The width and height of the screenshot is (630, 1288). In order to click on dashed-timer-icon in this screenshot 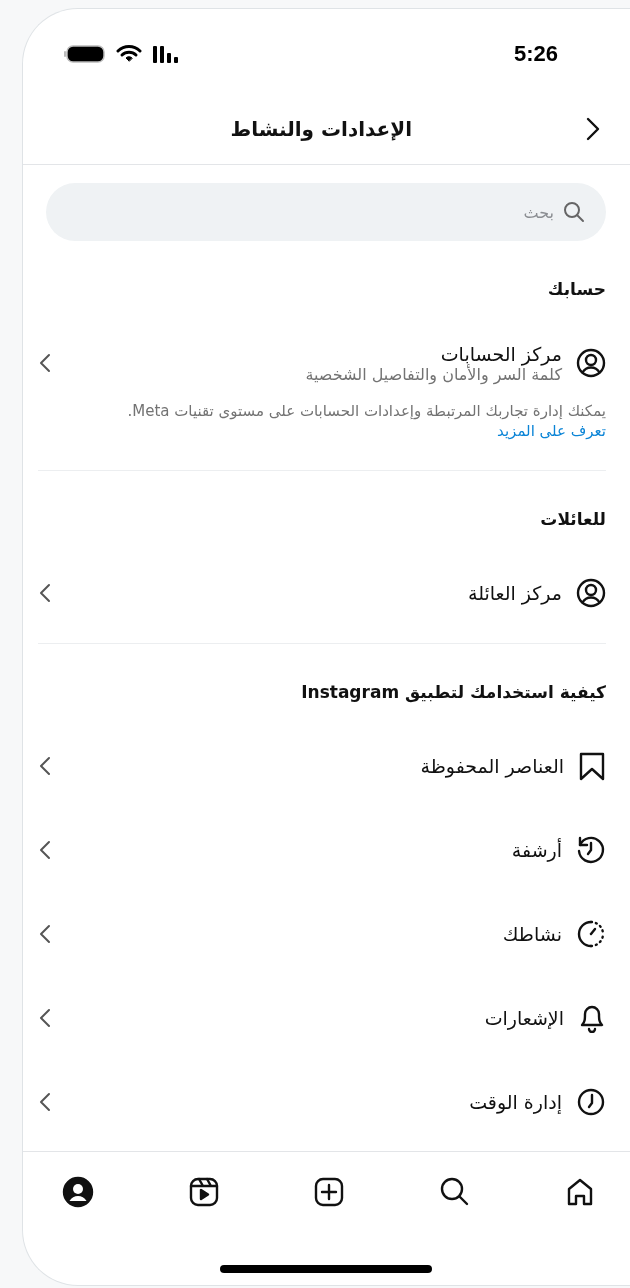, I will do `click(591, 933)`.